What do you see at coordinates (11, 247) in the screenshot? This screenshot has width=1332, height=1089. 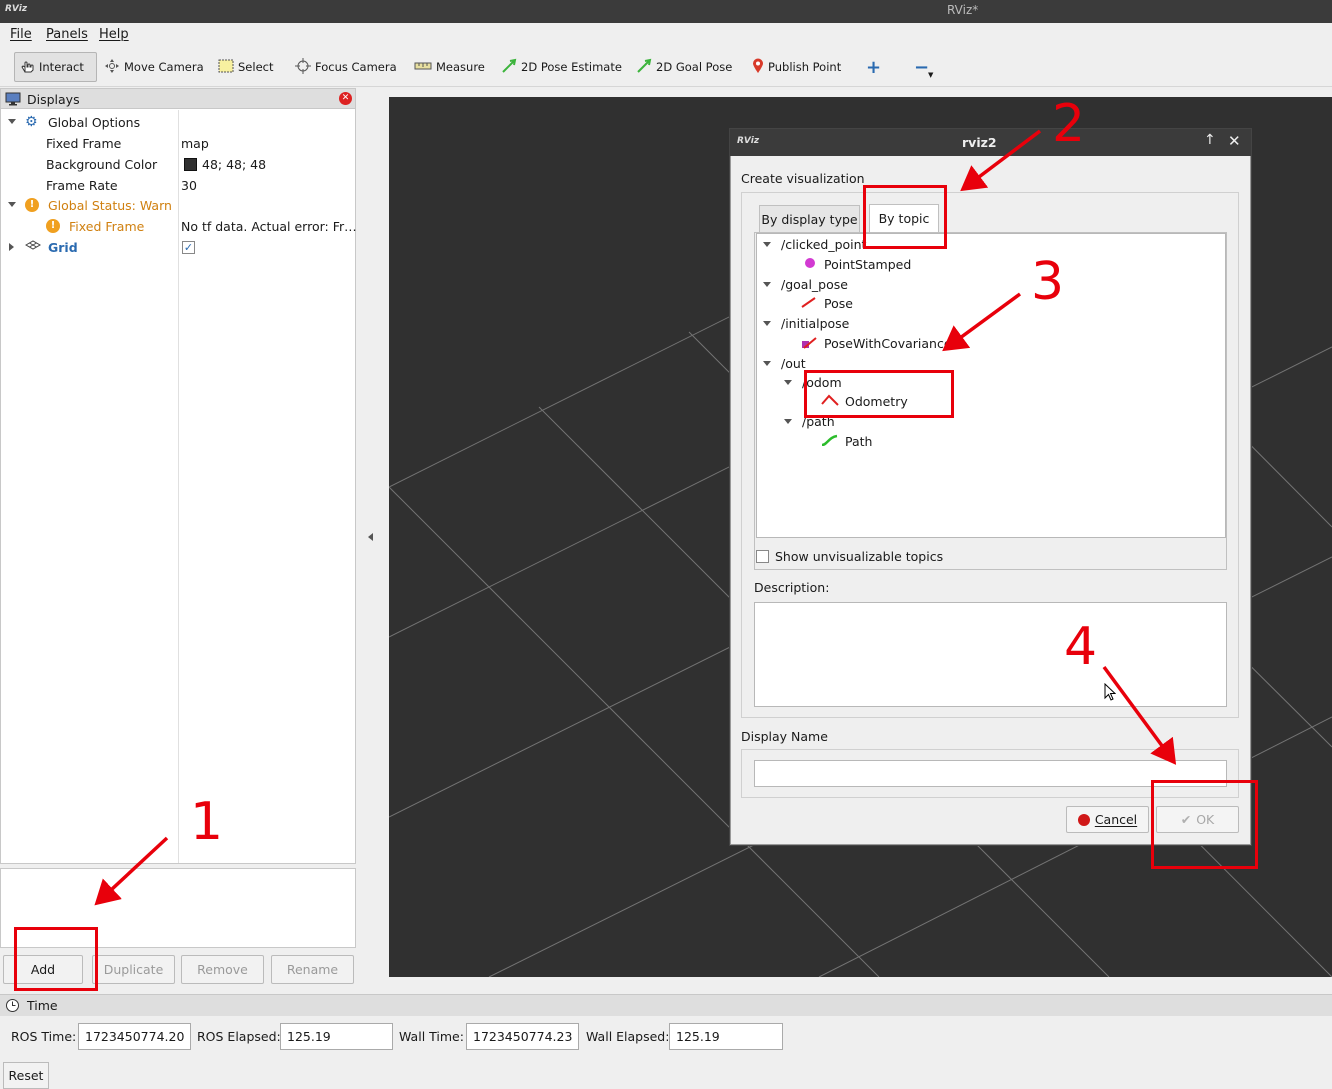 I see `collapse-arrow-icon` at bounding box center [11, 247].